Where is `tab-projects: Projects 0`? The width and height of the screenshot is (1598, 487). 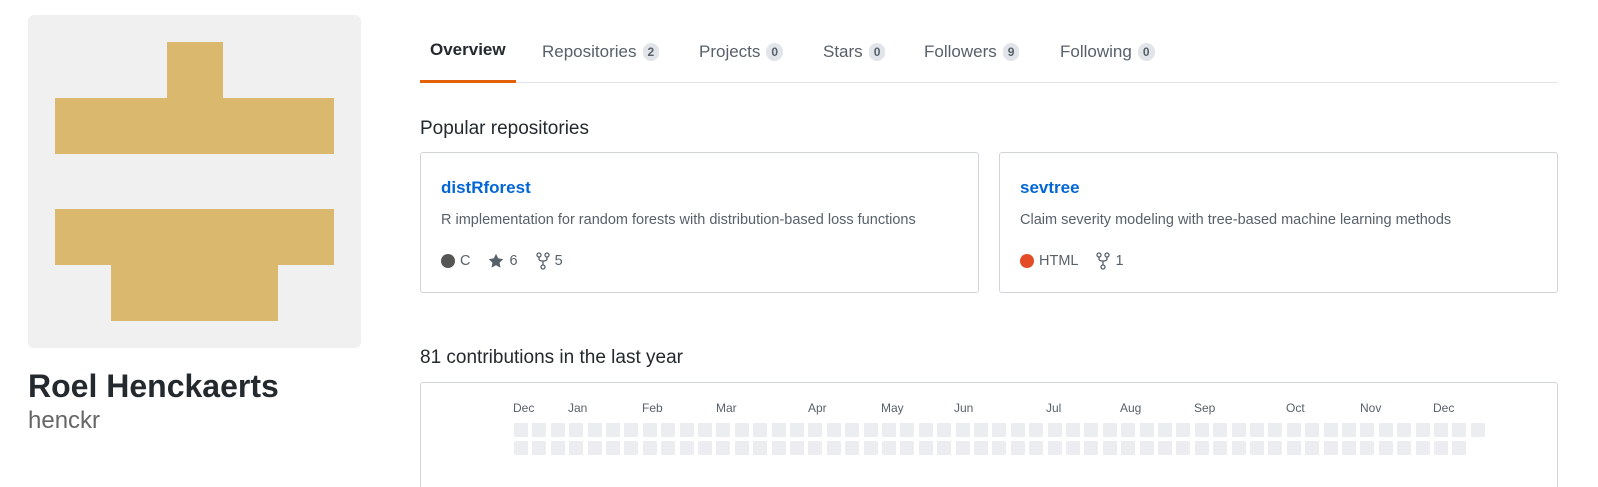
tab-projects: Projects 0 is located at coordinates (741, 51).